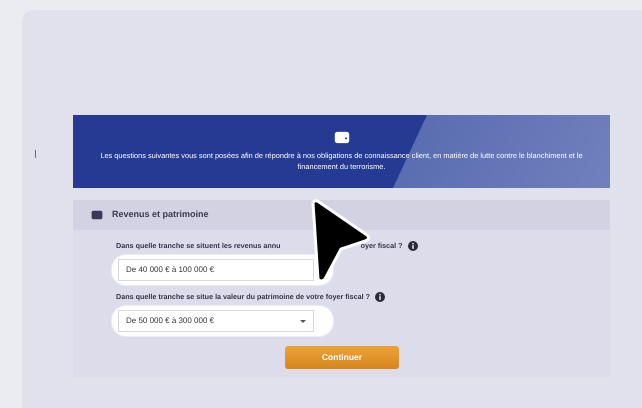 This screenshot has height=408, width=642. What do you see at coordinates (222, 321) in the screenshot?
I see `dropdown-field: De 50 000 € à 300 000 €` at bounding box center [222, 321].